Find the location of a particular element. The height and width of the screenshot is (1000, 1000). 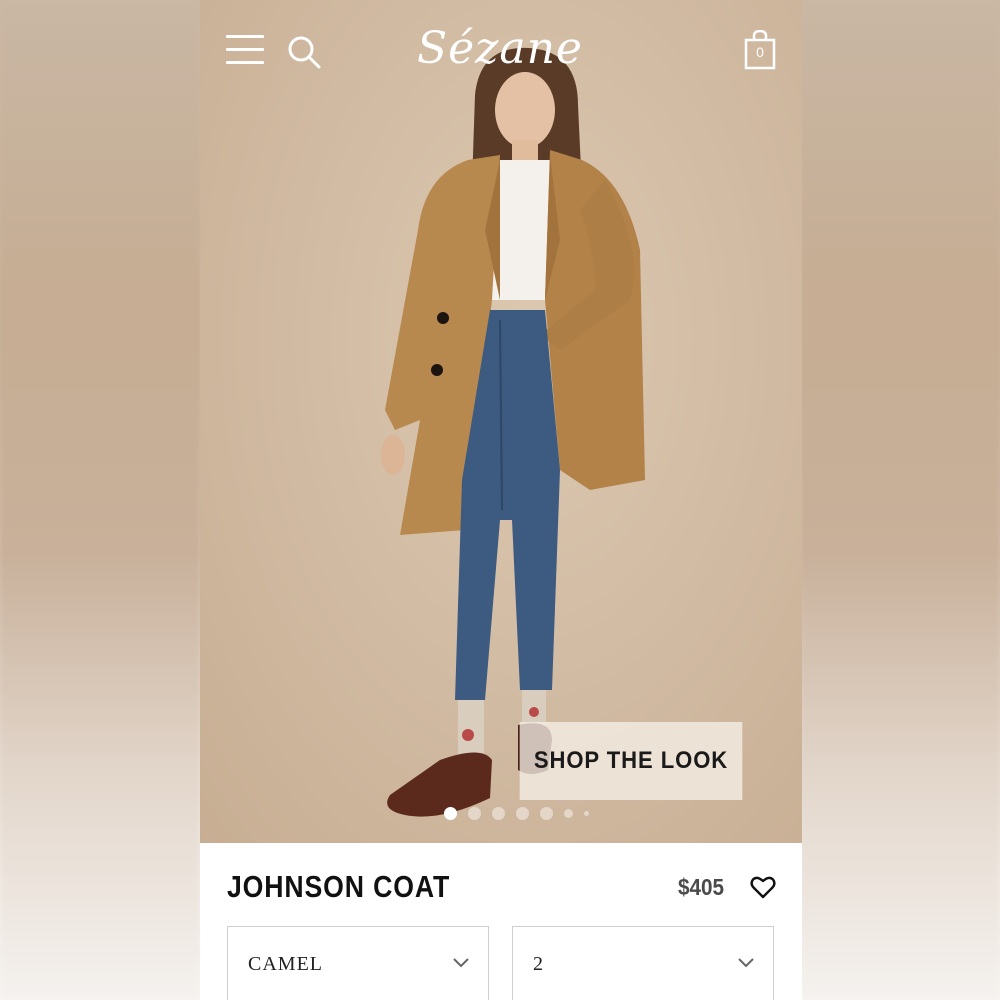

brand-logo: Sézane is located at coordinates (500, 49).